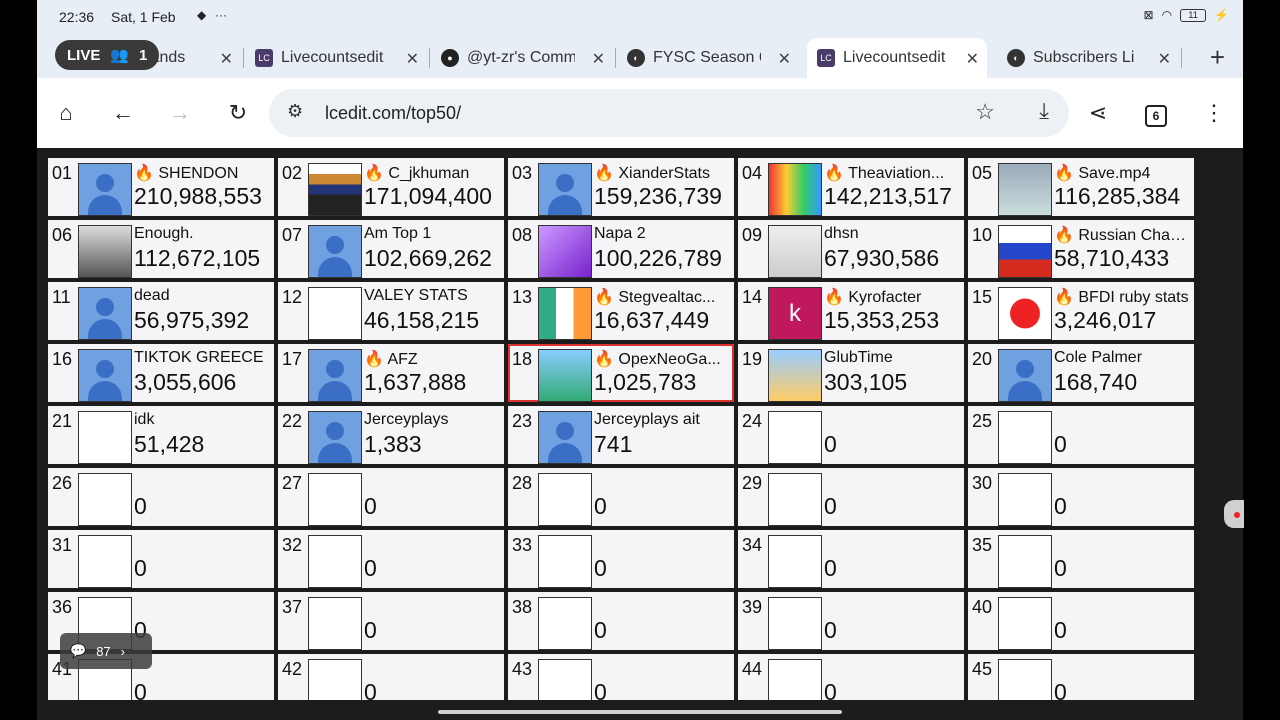  What do you see at coordinates (1156, 113) in the screenshot?
I see `tab-switcher-button: 6` at bounding box center [1156, 113].